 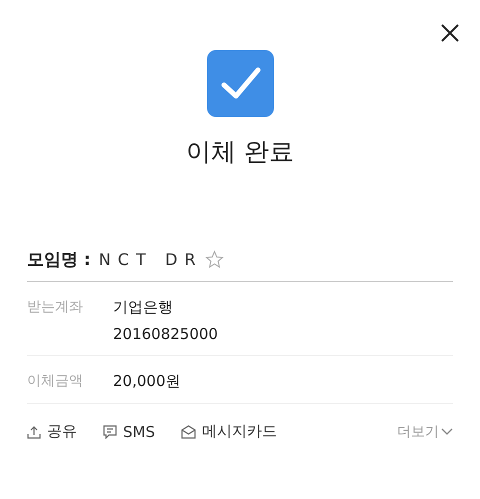 What do you see at coordinates (229, 431) in the screenshot?
I see `card-button: 메시지카드` at bounding box center [229, 431].